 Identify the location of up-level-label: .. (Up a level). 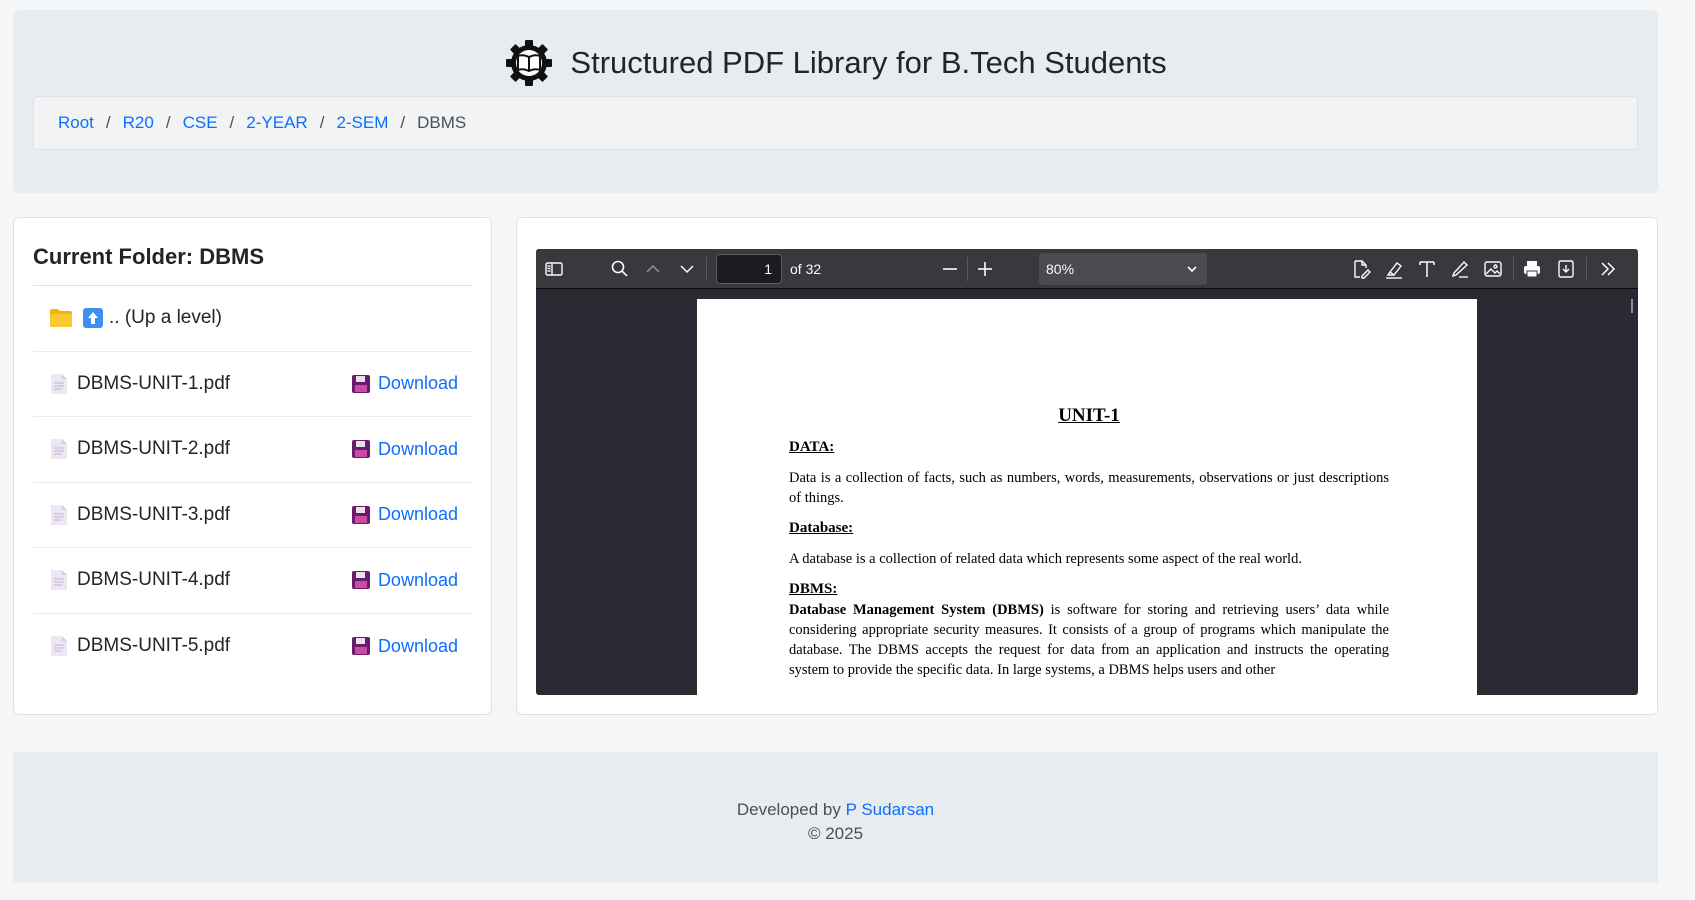
(165, 318).